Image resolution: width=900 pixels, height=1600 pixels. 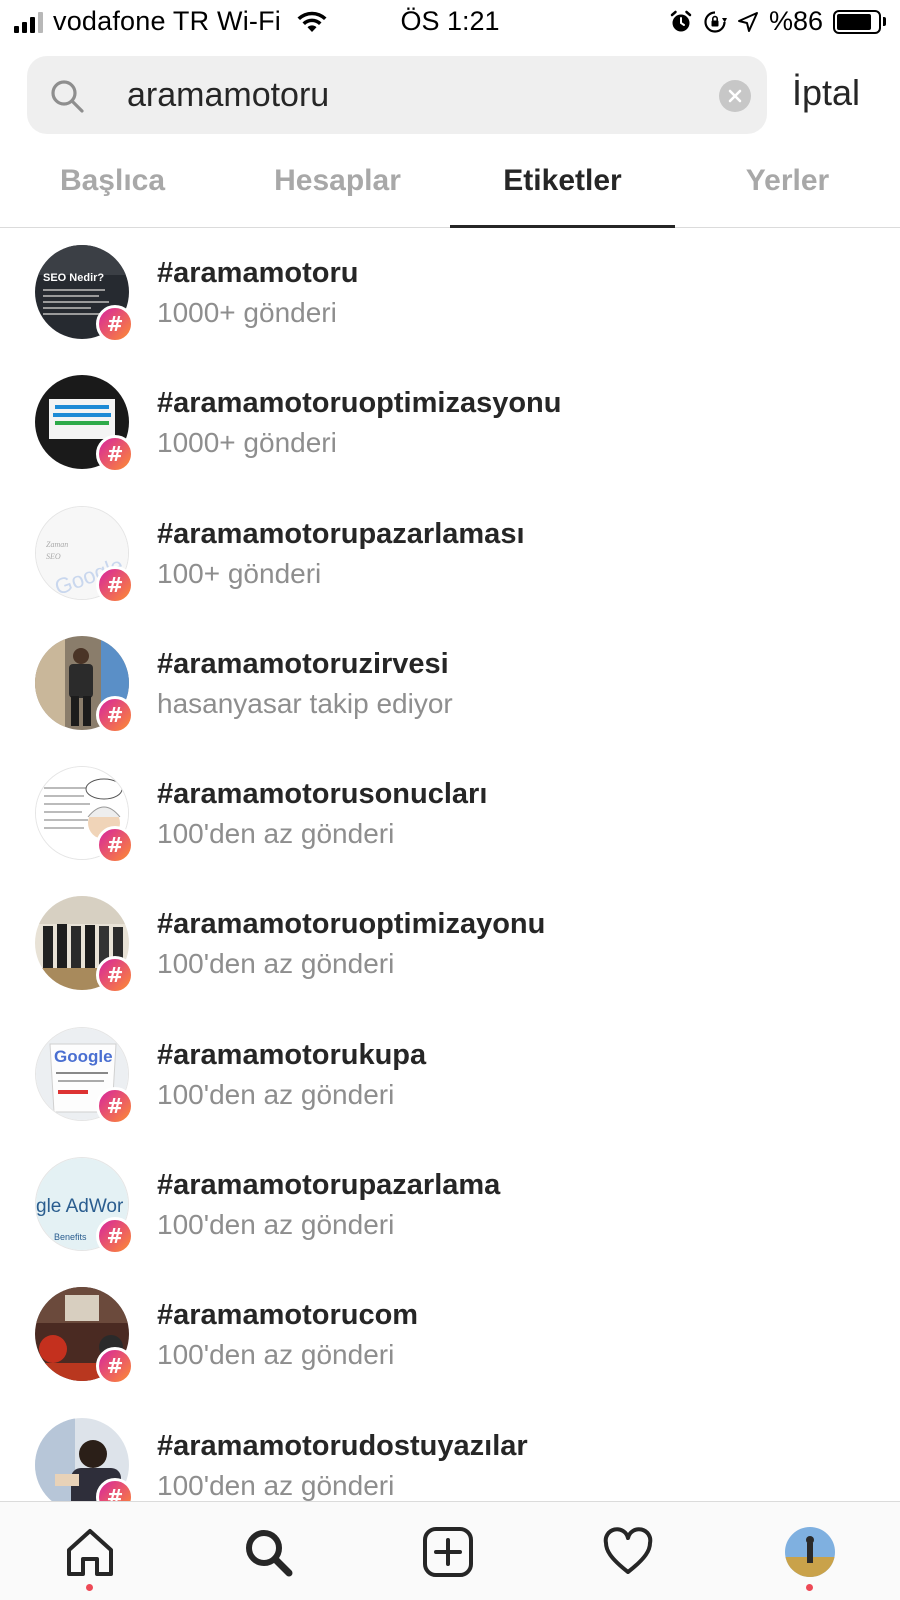 What do you see at coordinates (80, 1206) in the screenshot?
I see `svg-text: gle AdWor` at bounding box center [80, 1206].